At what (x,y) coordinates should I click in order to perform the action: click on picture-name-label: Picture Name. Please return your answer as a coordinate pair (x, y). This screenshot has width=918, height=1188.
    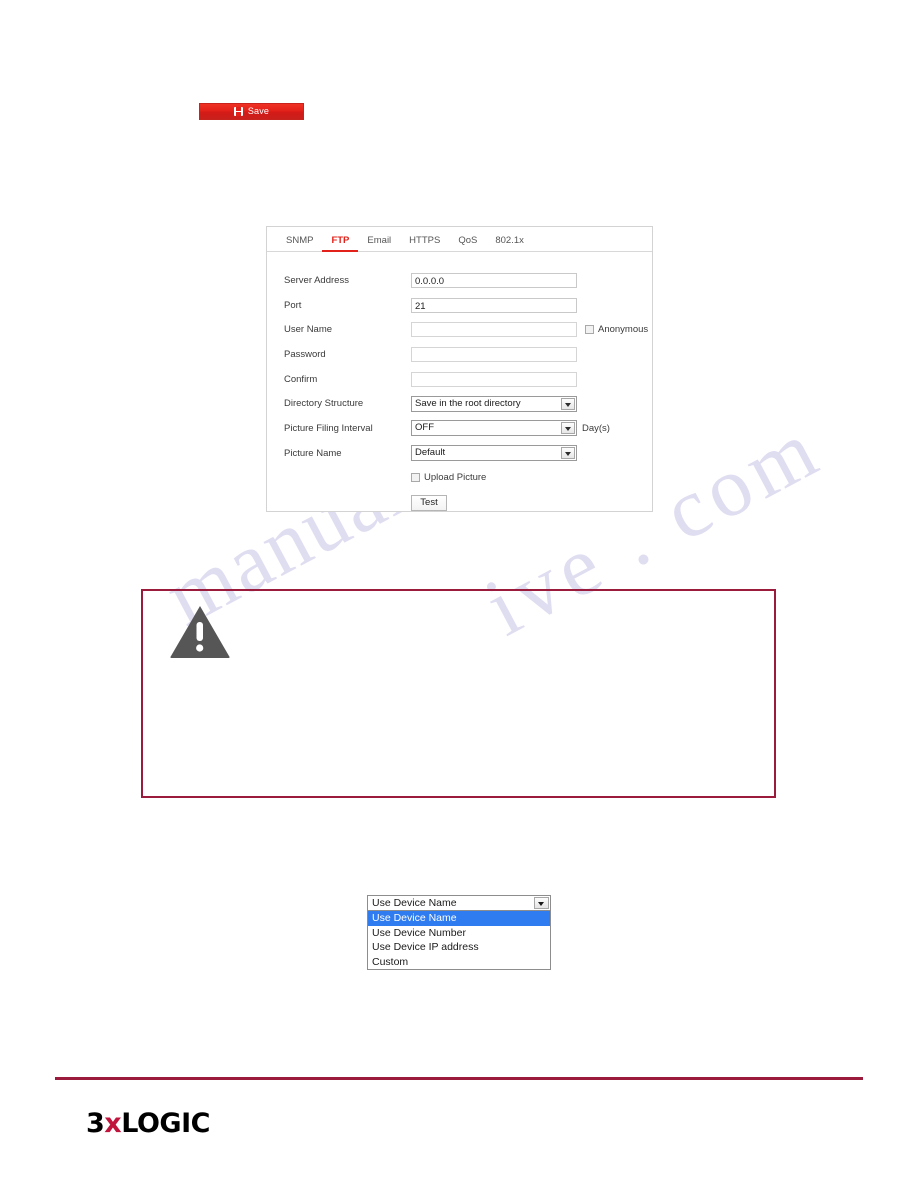
    Looking at the image, I should click on (313, 453).